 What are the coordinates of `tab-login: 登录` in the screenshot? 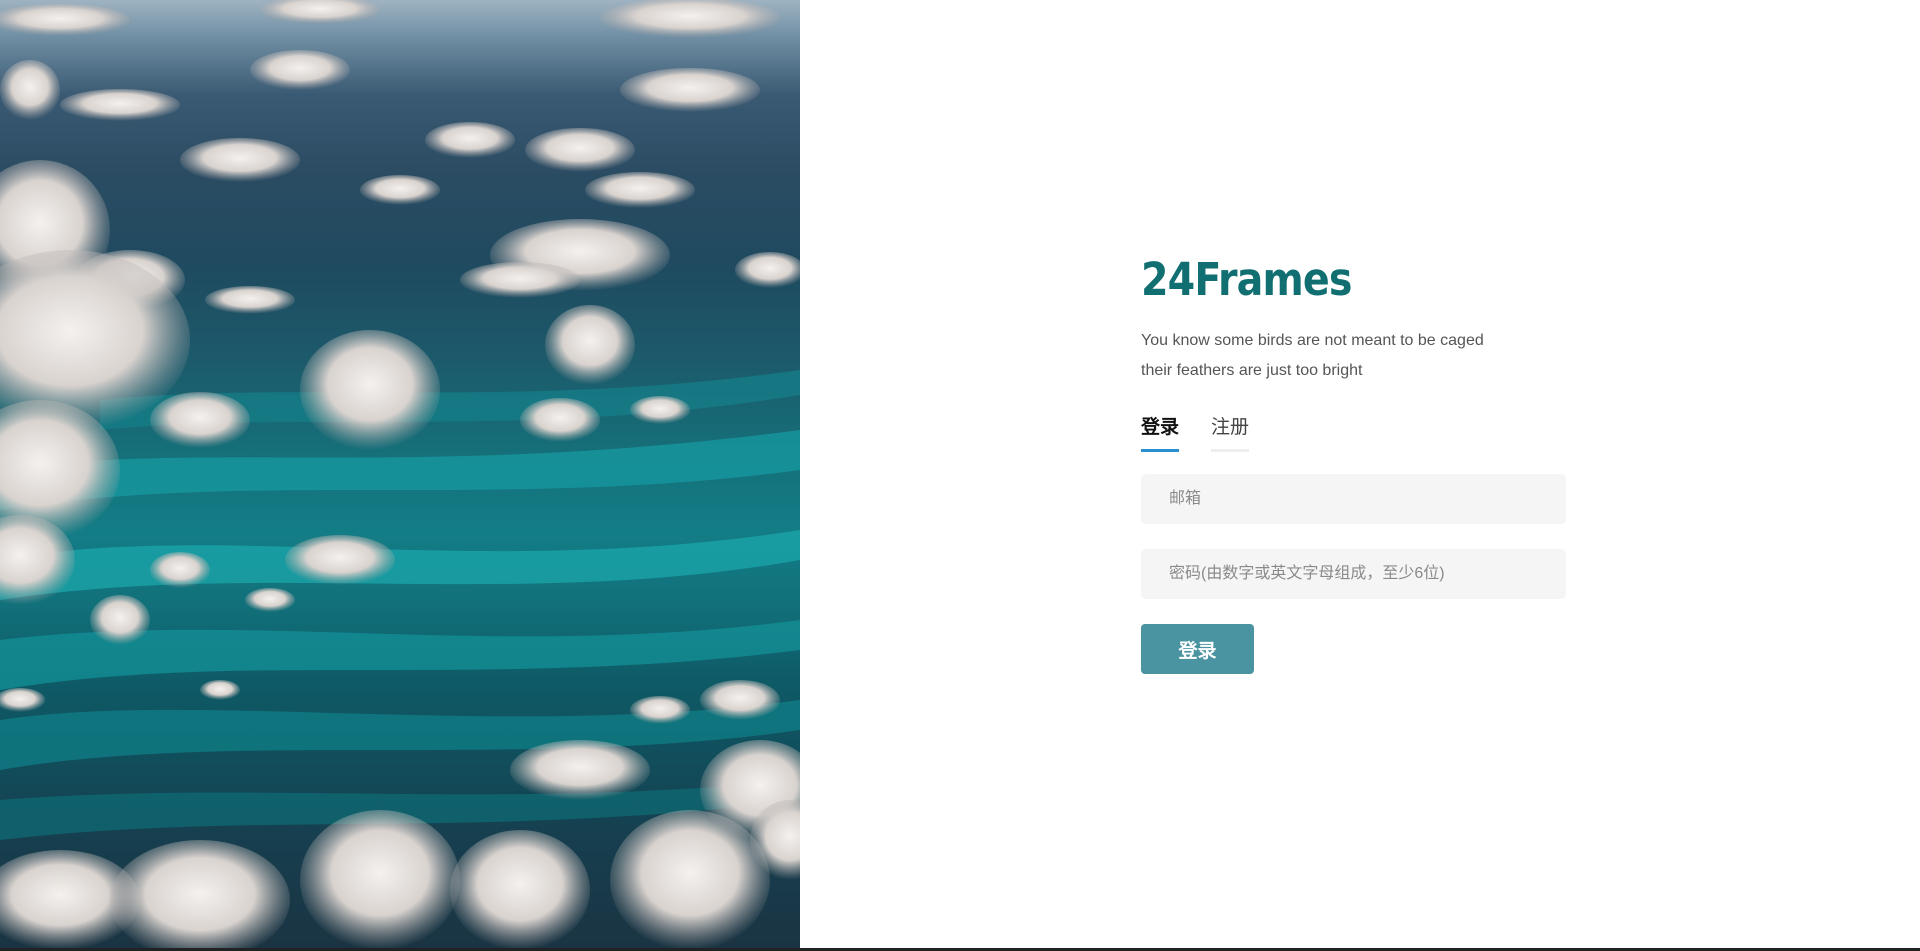 It's located at (1160, 432).